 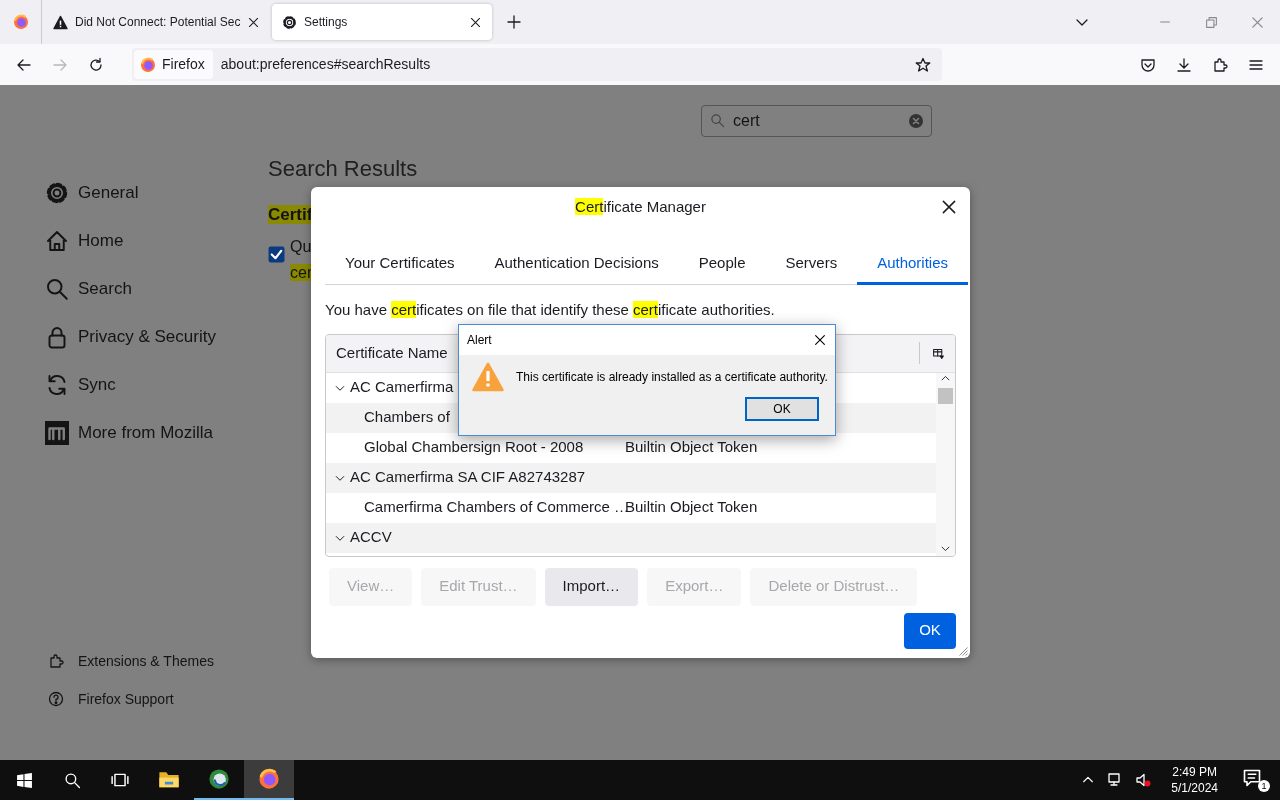 What do you see at coordinates (816, 121) in the screenshot?
I see `search-field: cert` at bounding box center [816, 121].